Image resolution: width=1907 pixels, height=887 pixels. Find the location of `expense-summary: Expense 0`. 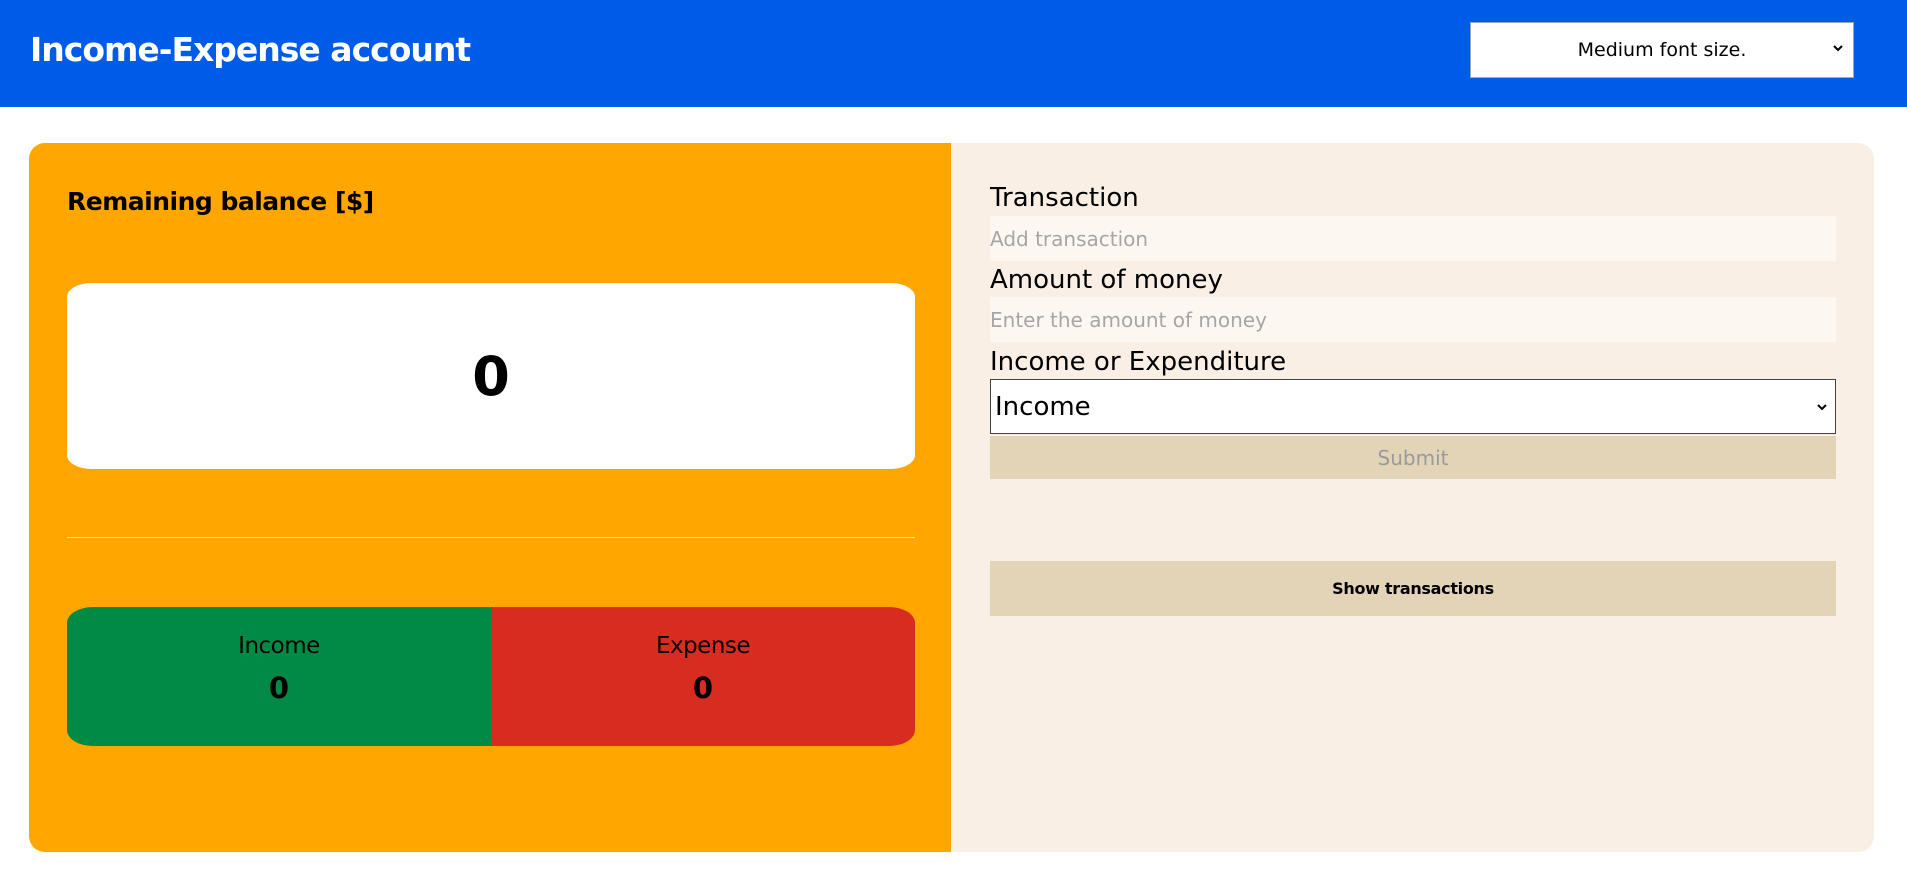

expense-summary: Expense 0 is located at coordinates (703, 676).